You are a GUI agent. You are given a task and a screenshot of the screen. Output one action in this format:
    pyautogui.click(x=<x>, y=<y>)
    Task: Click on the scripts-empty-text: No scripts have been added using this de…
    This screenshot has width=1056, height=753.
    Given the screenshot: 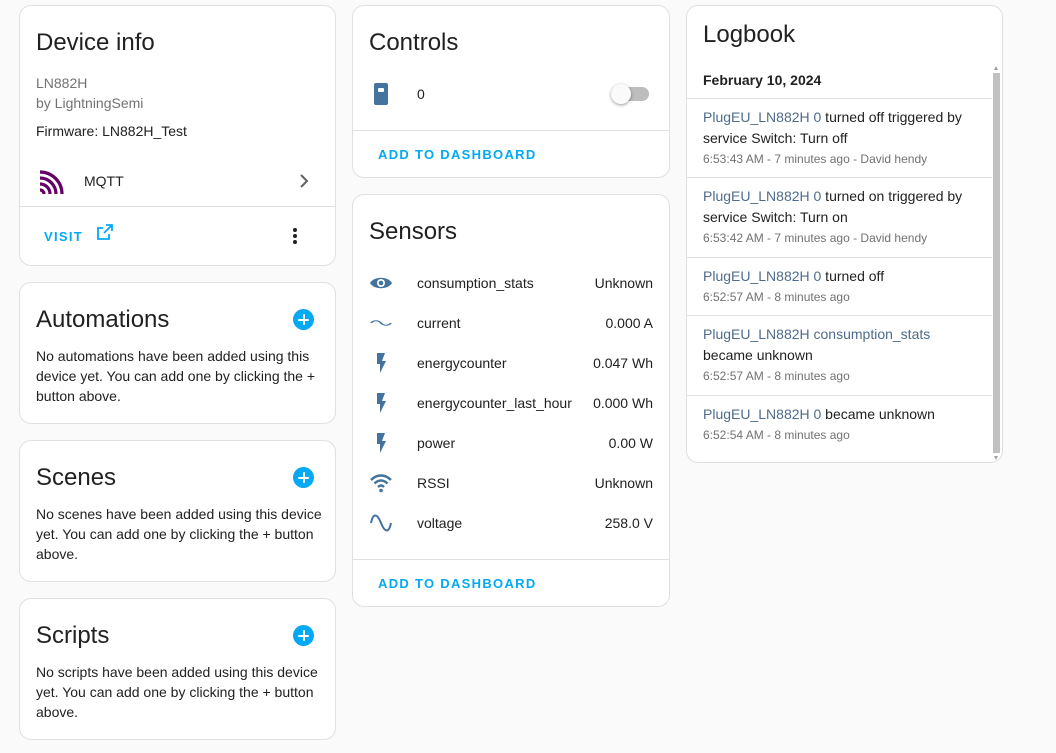 What is the action you would take?
    pyautogui.click(x=177, y=692)
    